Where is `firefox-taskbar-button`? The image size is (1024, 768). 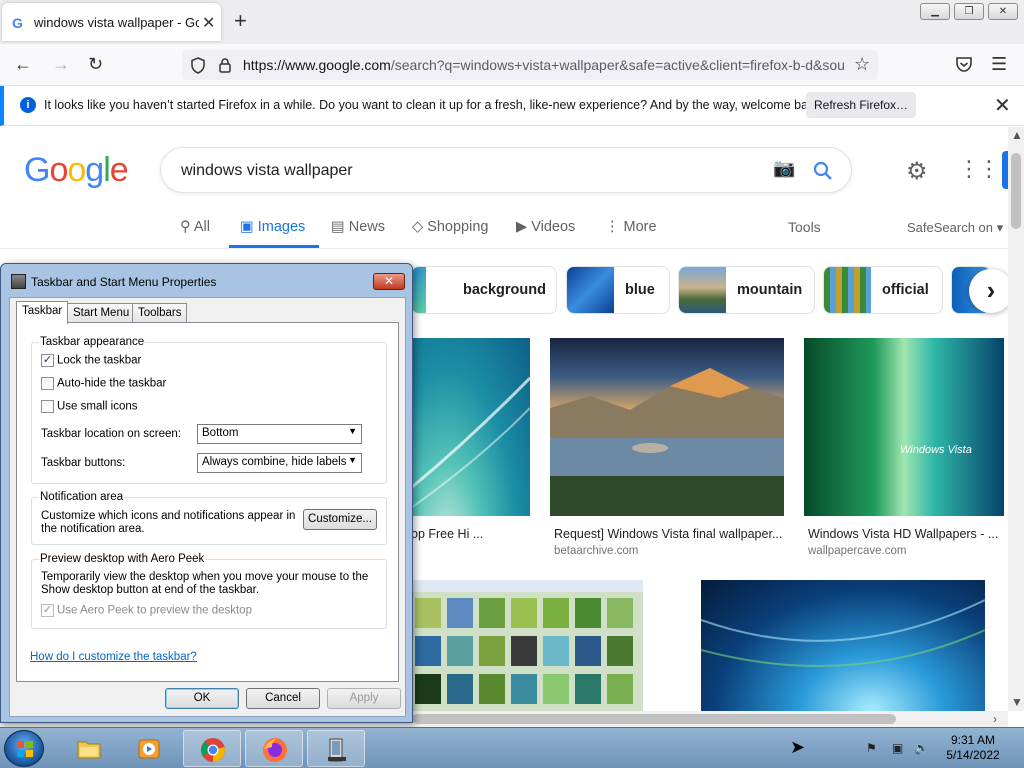
firefox-taskbar-button is located at coordinates (274, 748).